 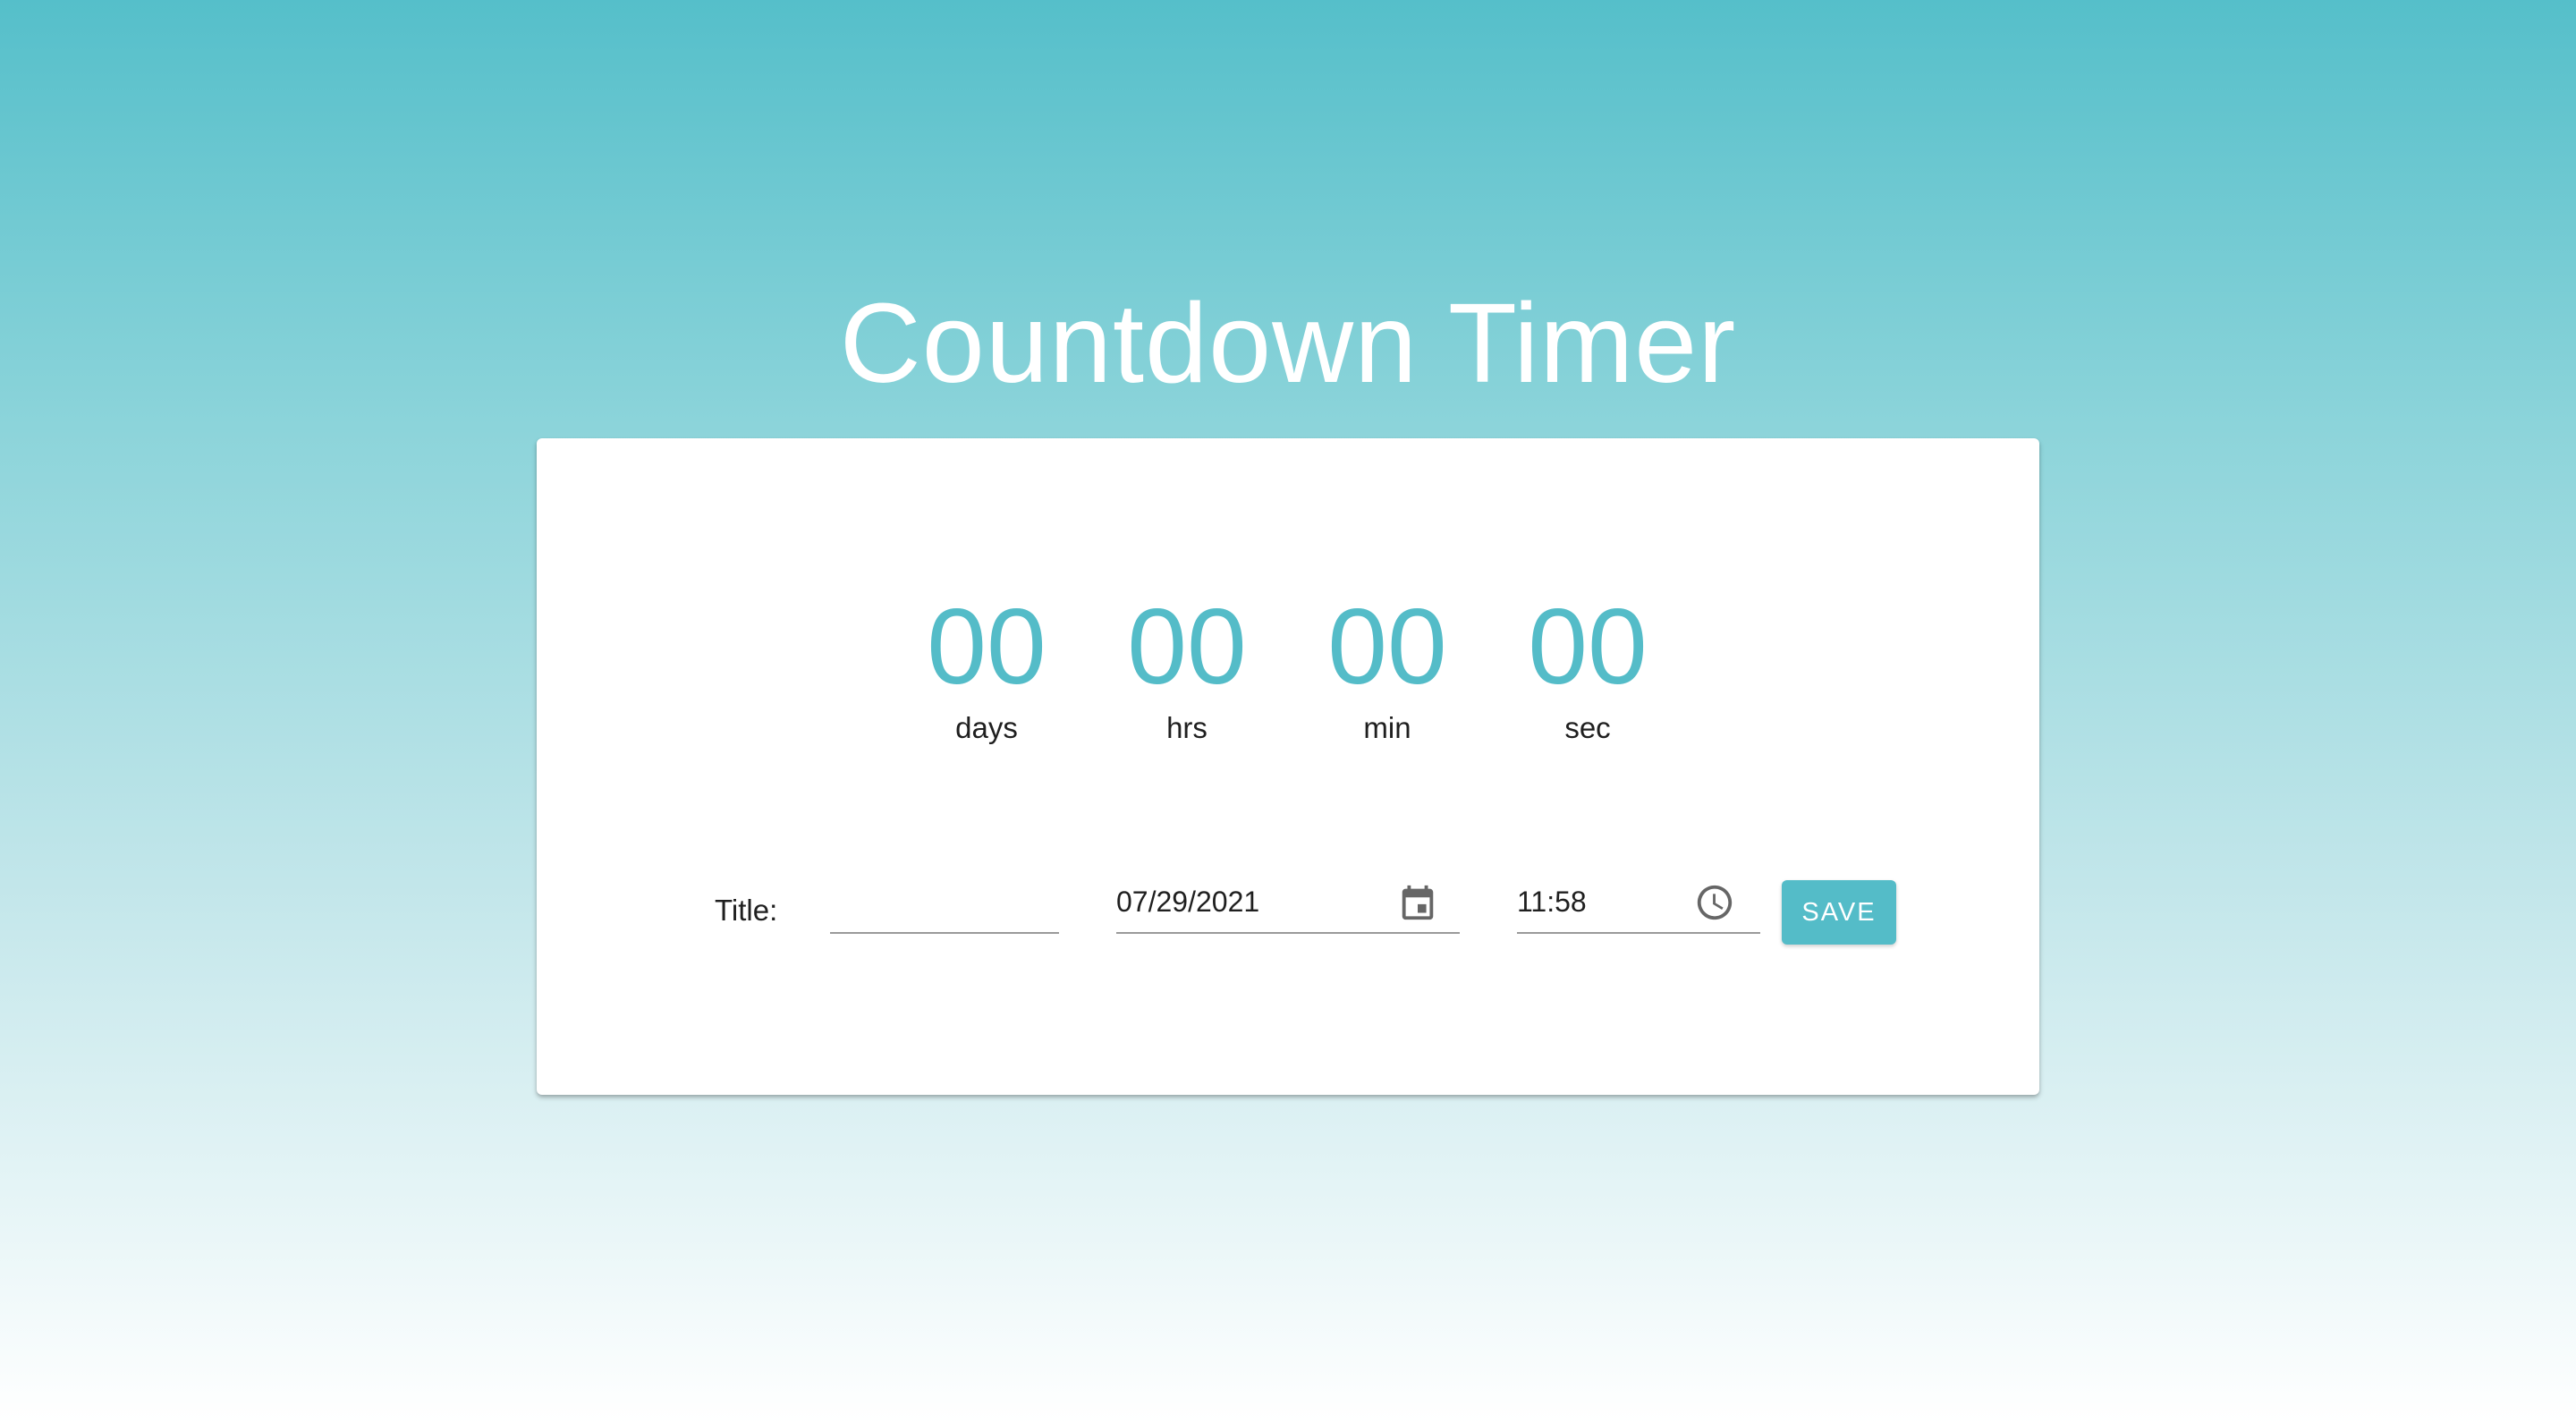 I want to click on page-title: Countdown Timer, so click(x=1288, y=343).